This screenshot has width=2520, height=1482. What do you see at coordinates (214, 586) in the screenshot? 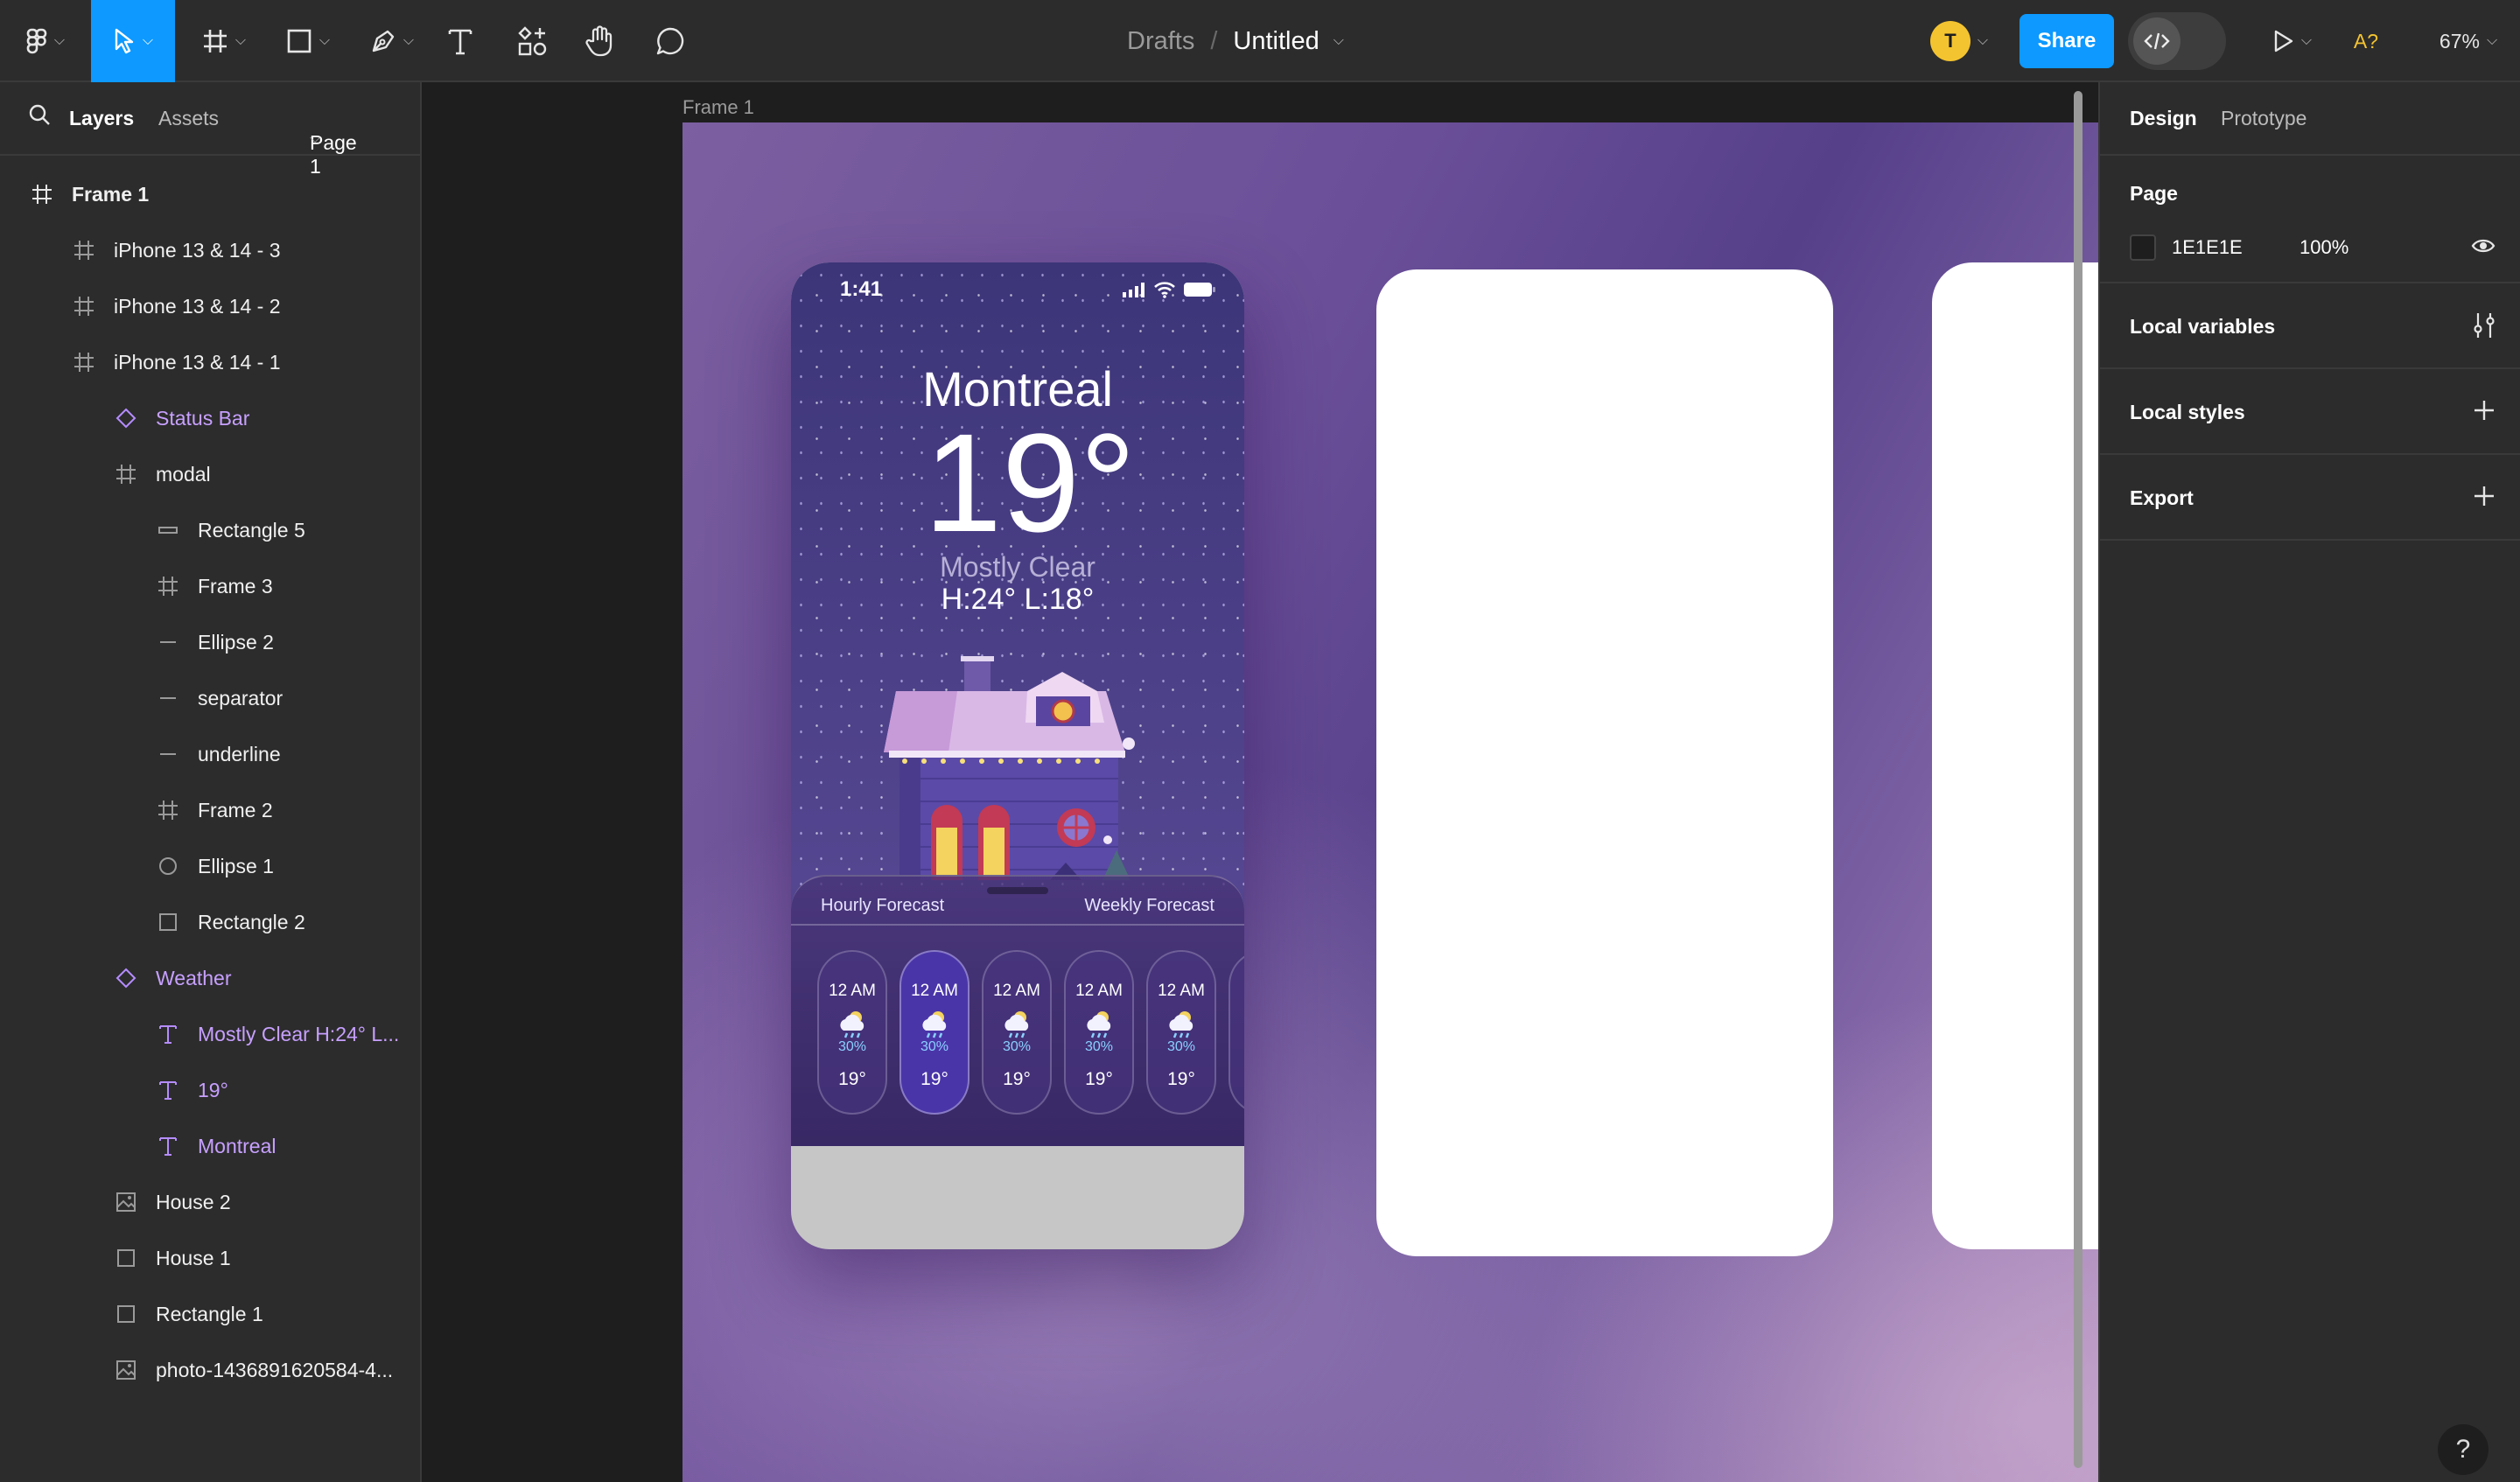
I see `layer-row: Frame 3` at bounding box center [214, 586].